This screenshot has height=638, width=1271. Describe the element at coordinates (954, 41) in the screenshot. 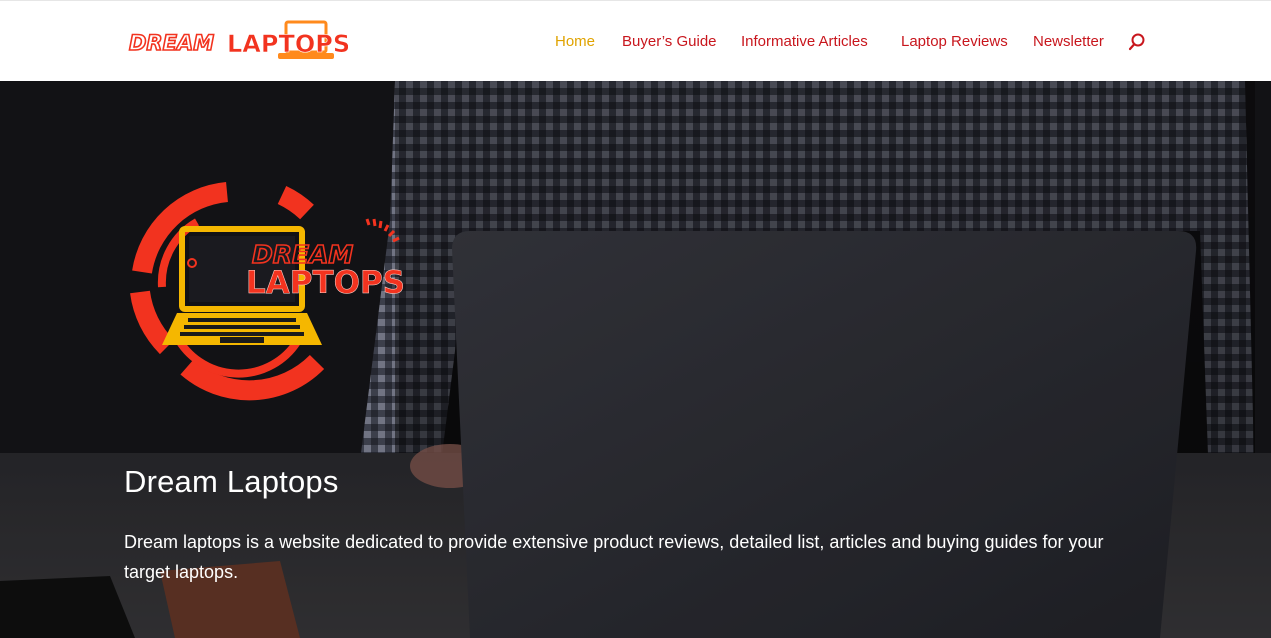

I see `nav-laptop-reviews: Laptop Reviews` at that location.